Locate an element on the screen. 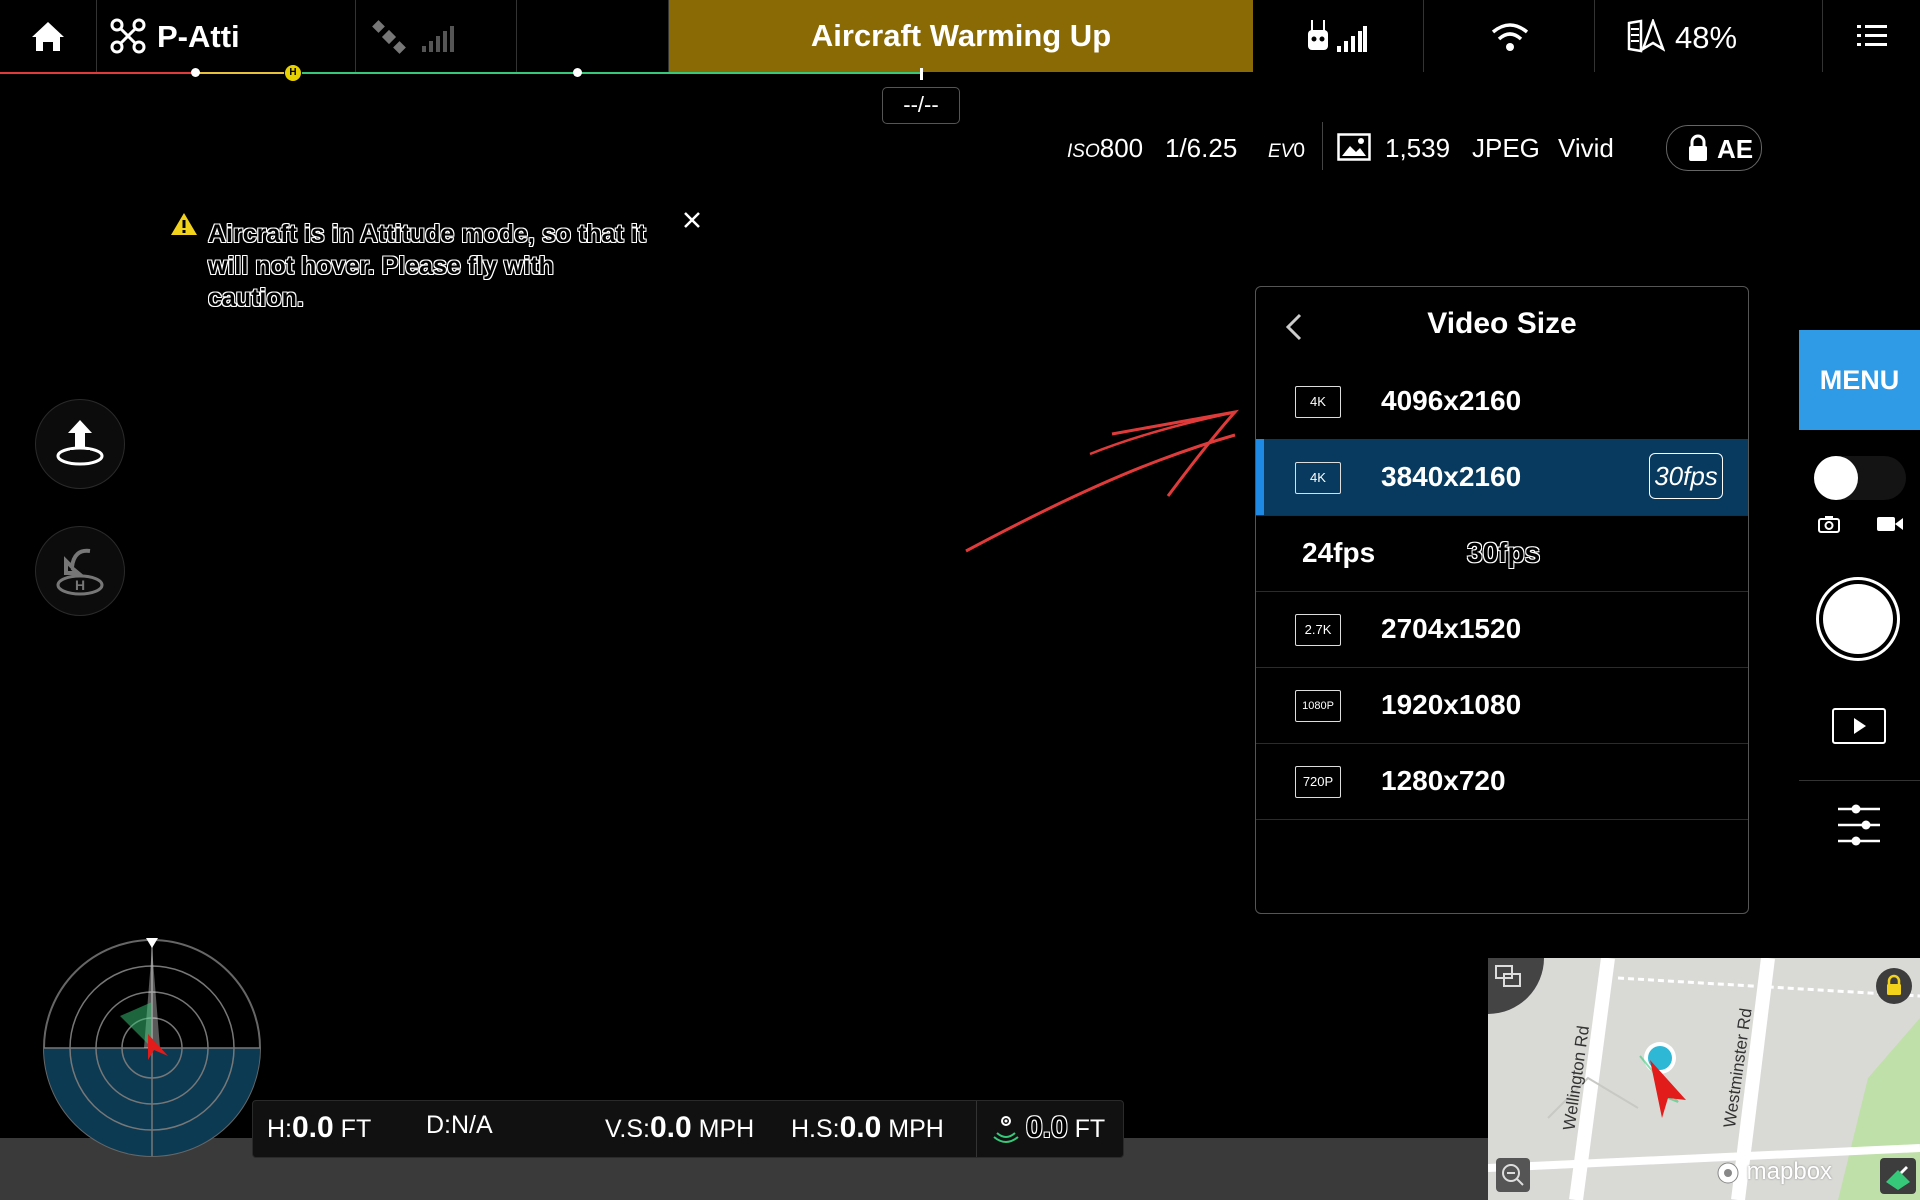  home-button is located at coordinates (48, 36).